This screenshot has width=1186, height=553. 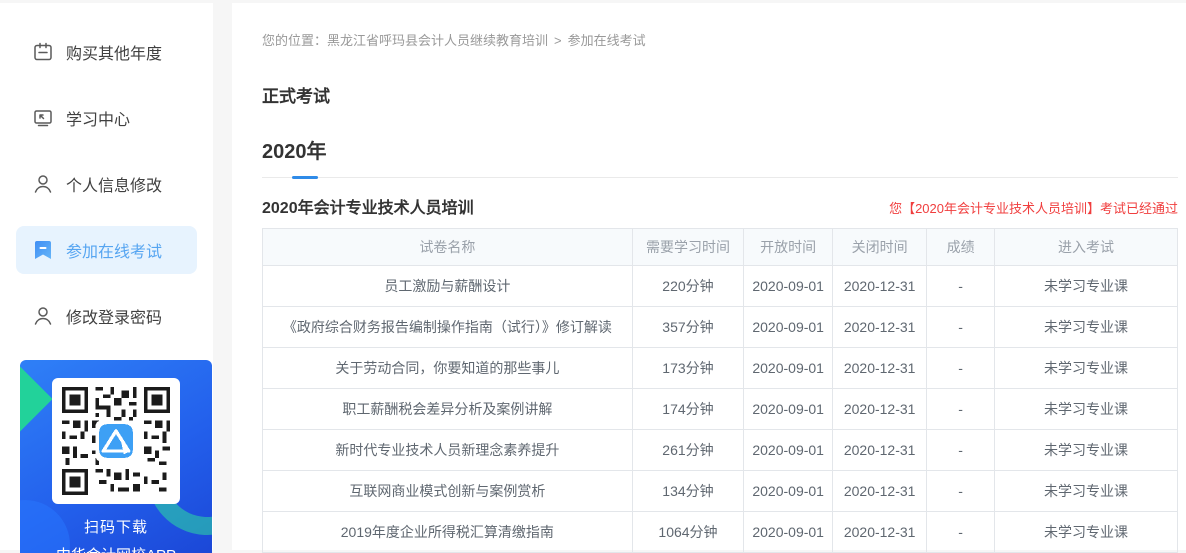 What do you see at coordinates (688, 327) in the screenshot?
I see `required-time: 357分钟` at bounding box center [688, 327].